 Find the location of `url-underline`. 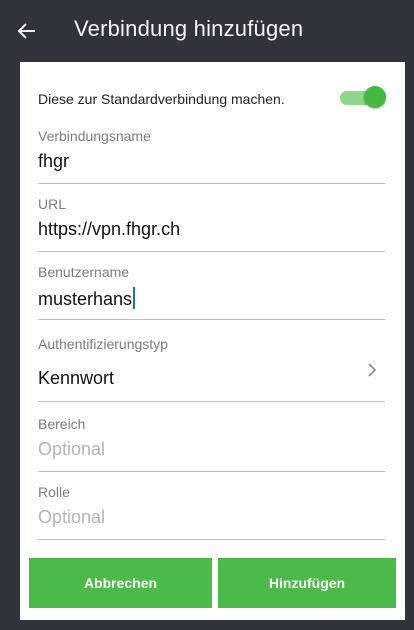

url-underline is located at coordinates (211, 251).